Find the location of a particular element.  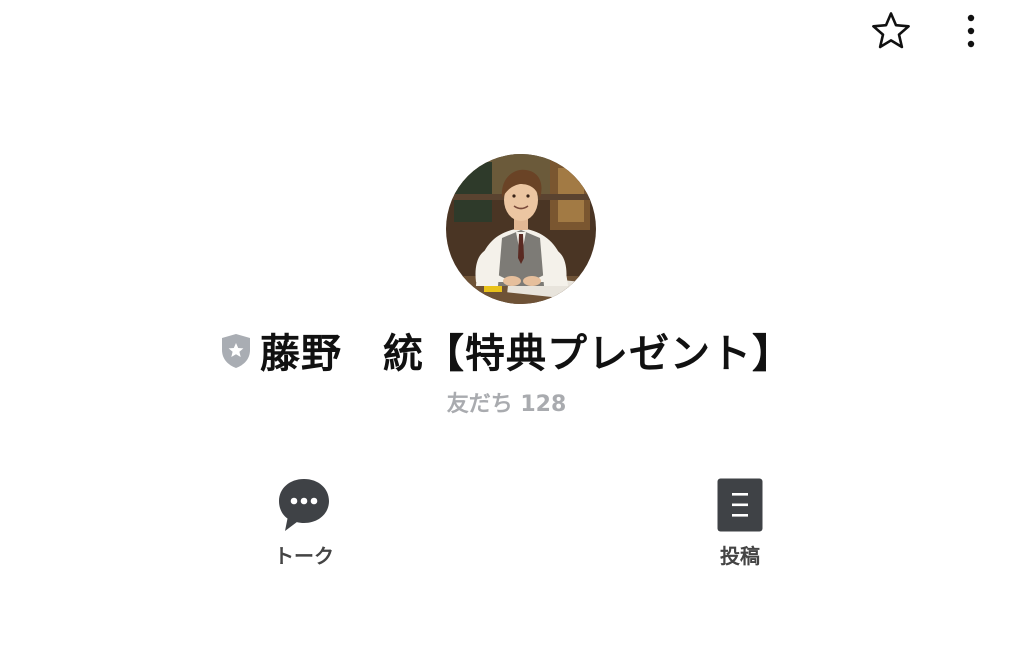

posts-button: 投稿 is located at coordinates (740, 521).